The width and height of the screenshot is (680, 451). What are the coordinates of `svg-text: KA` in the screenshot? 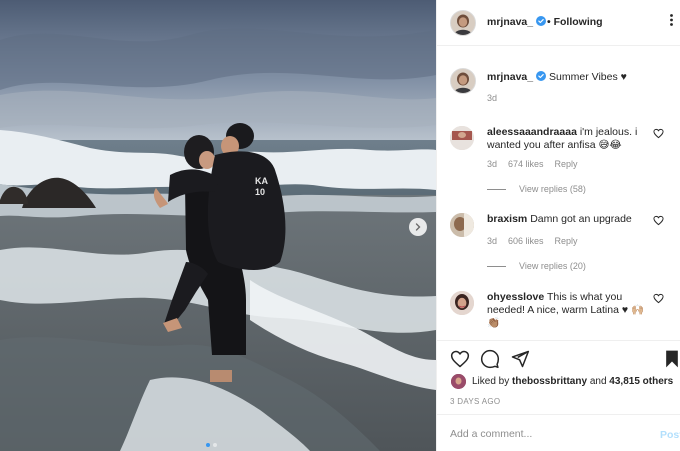 It's located at (261, 181).